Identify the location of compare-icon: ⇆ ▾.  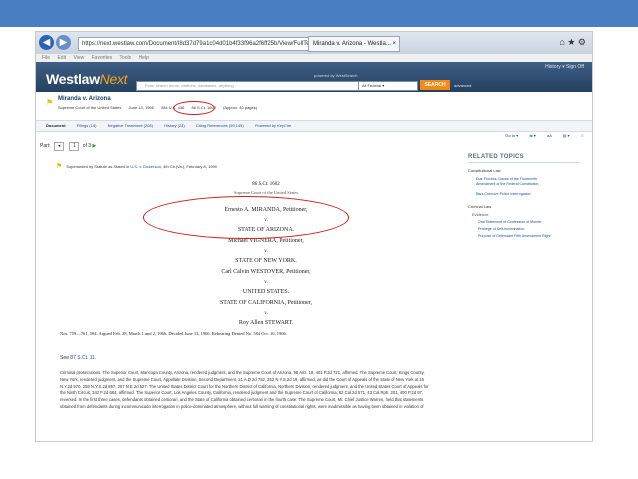
(532, 135).